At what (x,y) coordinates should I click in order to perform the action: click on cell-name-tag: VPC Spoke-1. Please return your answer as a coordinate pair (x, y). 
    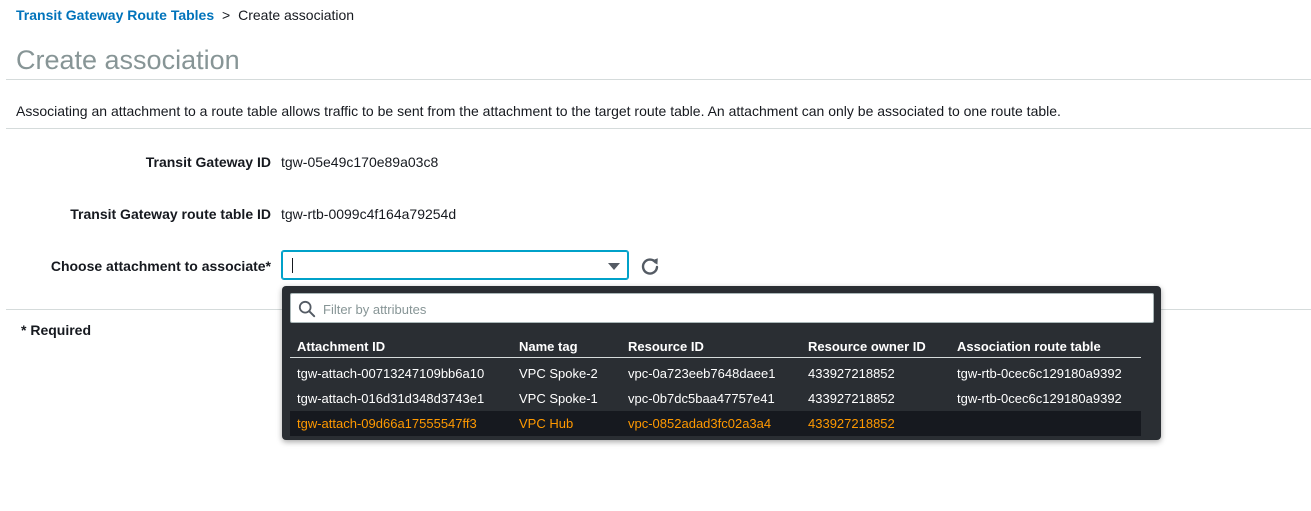
    Looking at the image, I should click on (558, 398).